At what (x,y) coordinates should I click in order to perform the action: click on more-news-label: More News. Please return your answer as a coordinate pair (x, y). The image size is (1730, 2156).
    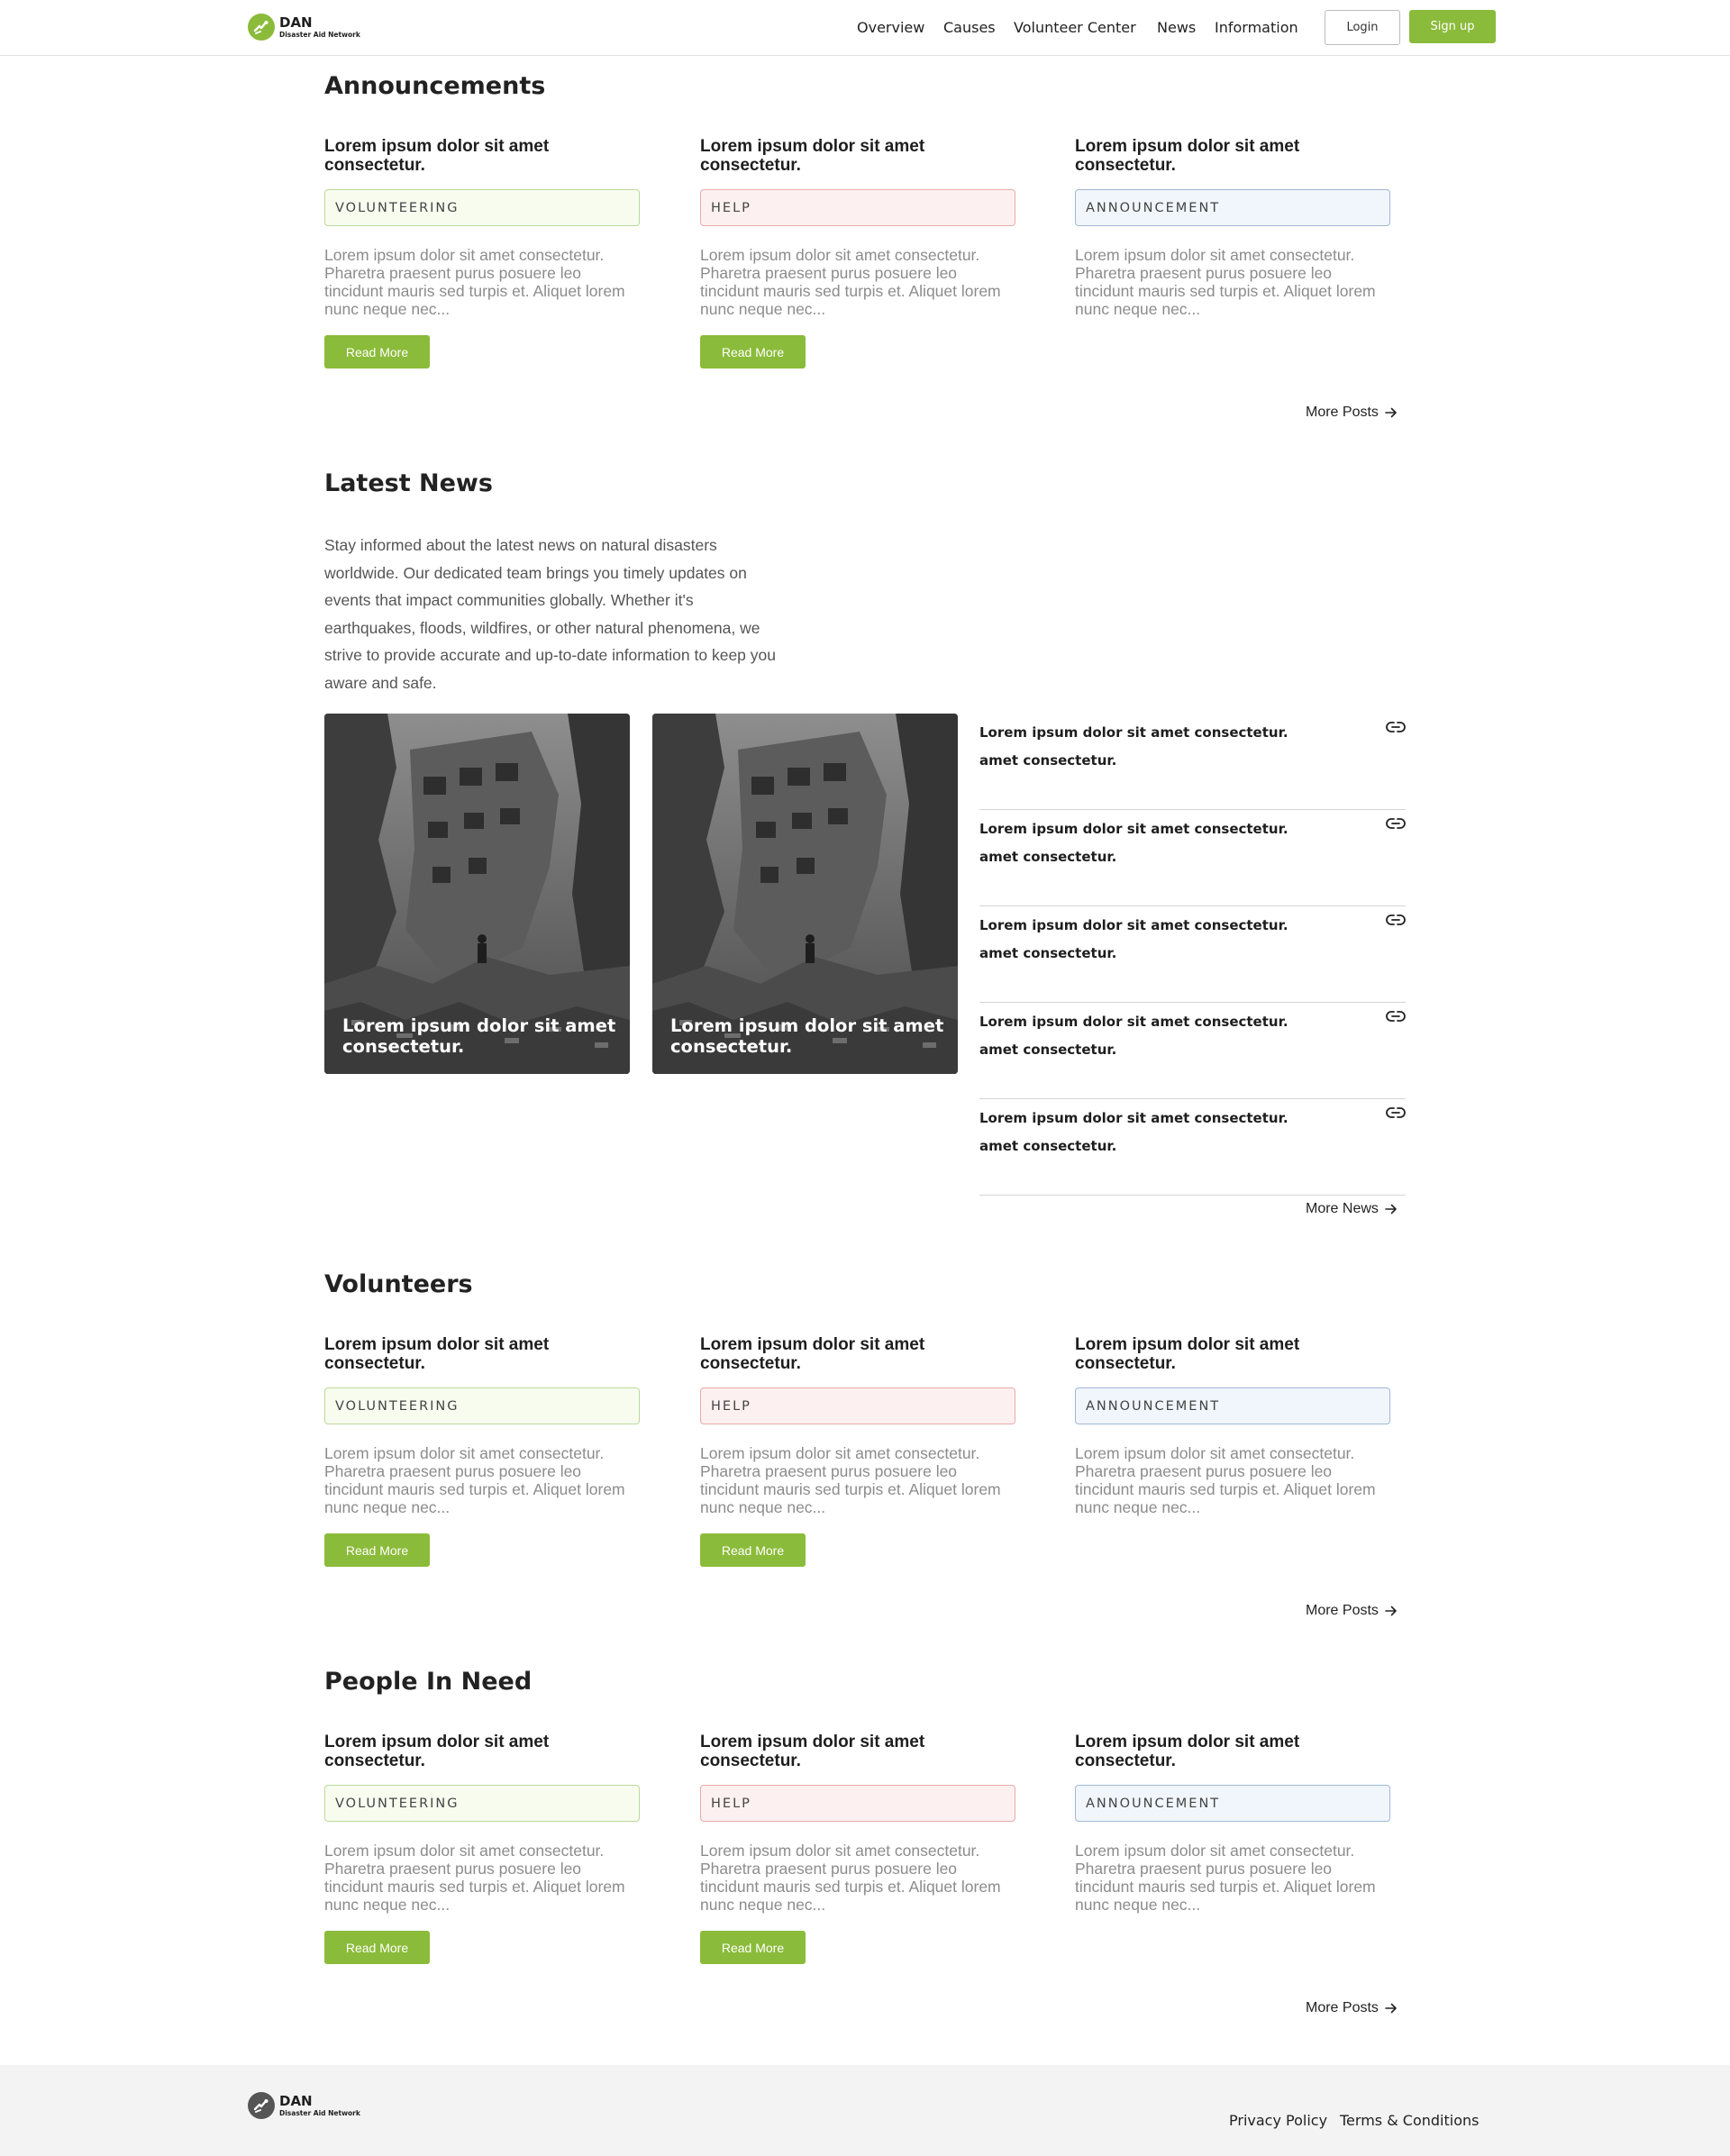
    Looking at the image, I should click on (1342, 1208).